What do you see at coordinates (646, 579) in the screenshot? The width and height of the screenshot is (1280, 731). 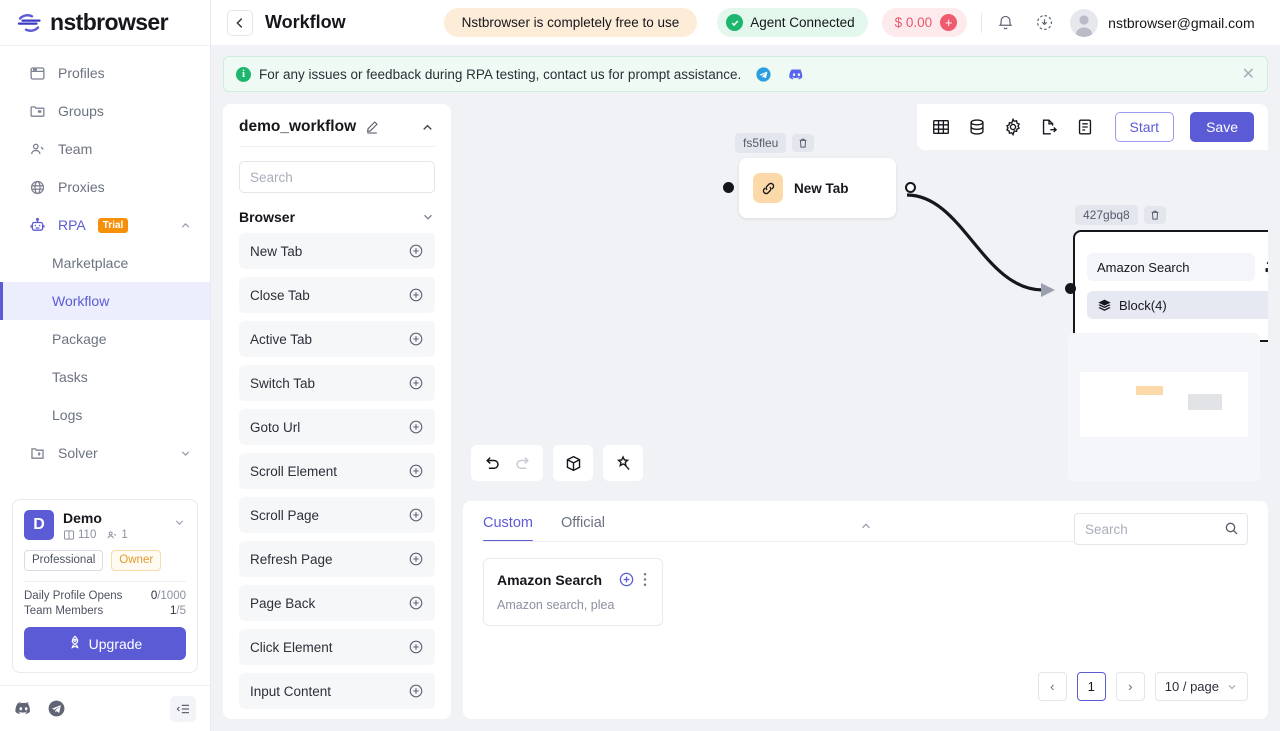 I see `module-more-icon` at bounding box center [646, 579].